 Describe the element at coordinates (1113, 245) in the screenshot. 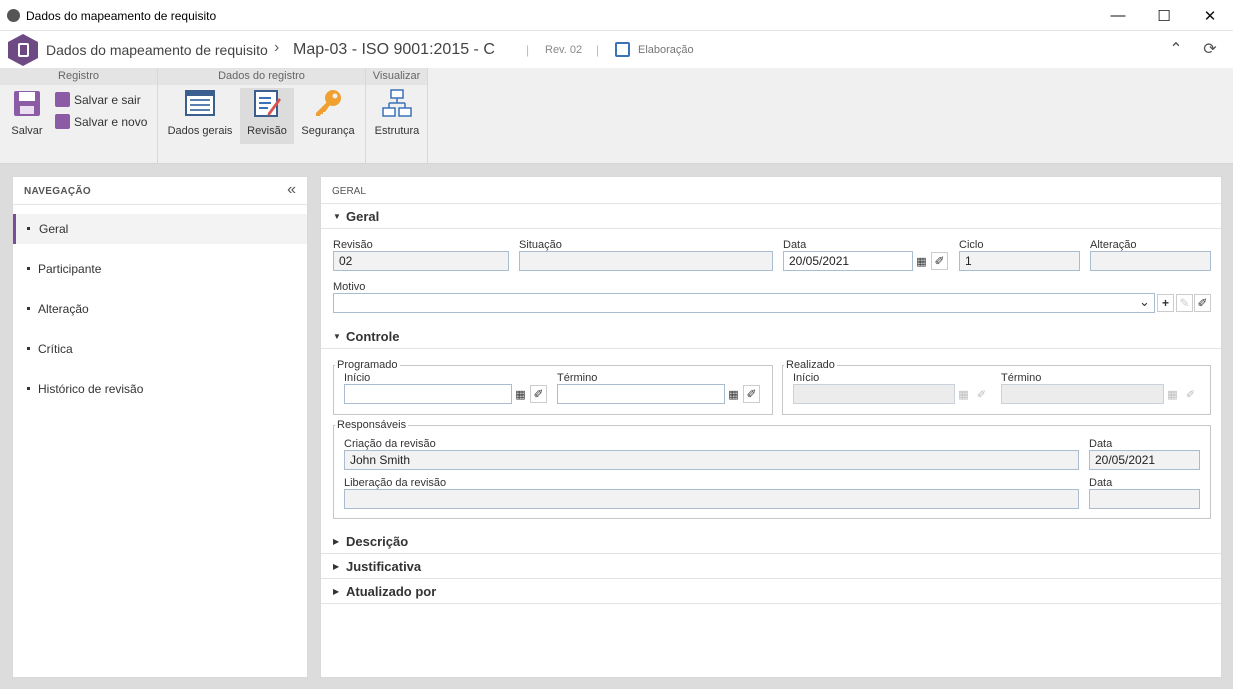

I see `alteracao-label: Alteração` at that location.